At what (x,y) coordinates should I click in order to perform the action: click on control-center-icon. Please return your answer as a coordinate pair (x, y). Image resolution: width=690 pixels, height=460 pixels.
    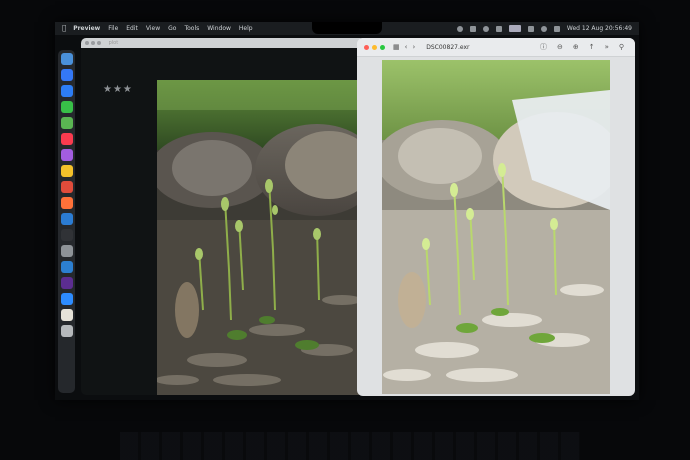
    Looking at the image, I should click on (556, 28).